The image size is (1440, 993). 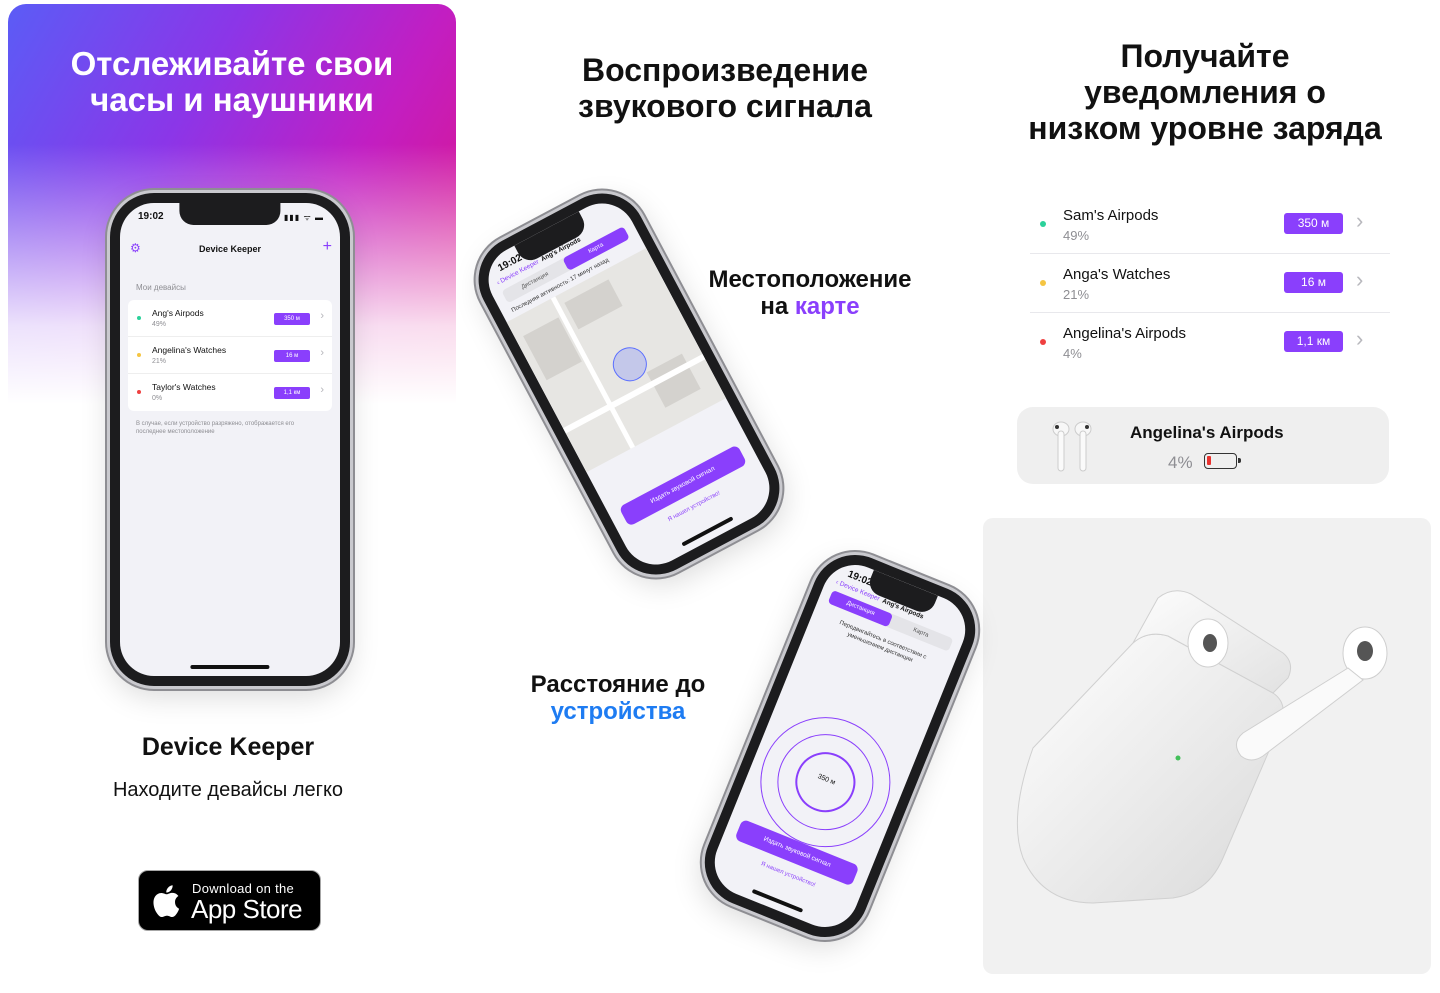 I want to click on device-row: Angelina's Airpods 4% 1,1 км ›, so click(x=1210, y=342).